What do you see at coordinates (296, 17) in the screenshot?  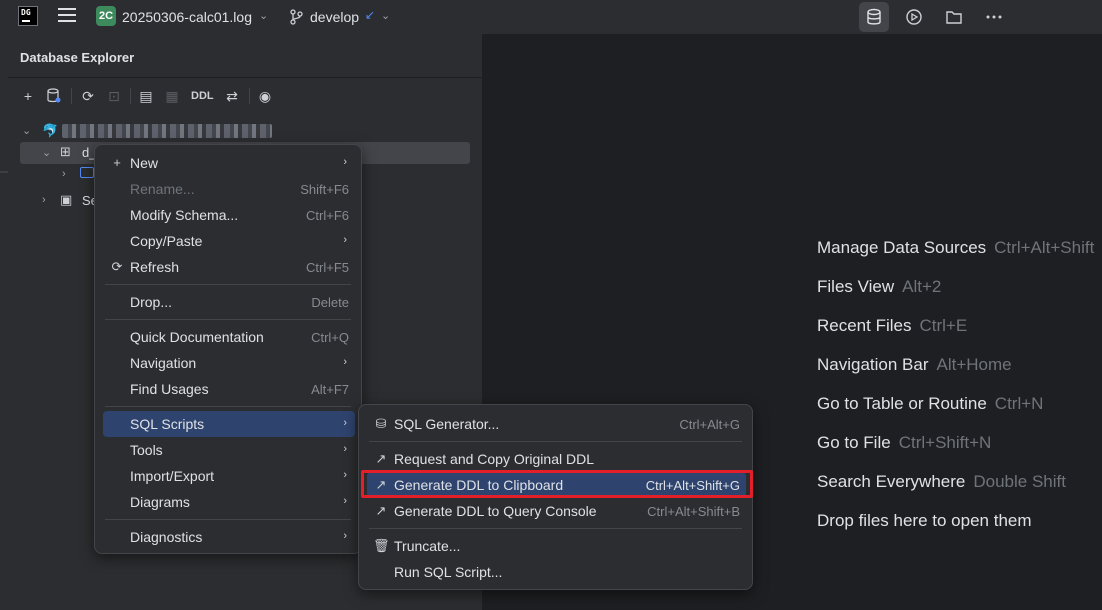 I see `git-branch-icon` at bounding box center [296, 17].